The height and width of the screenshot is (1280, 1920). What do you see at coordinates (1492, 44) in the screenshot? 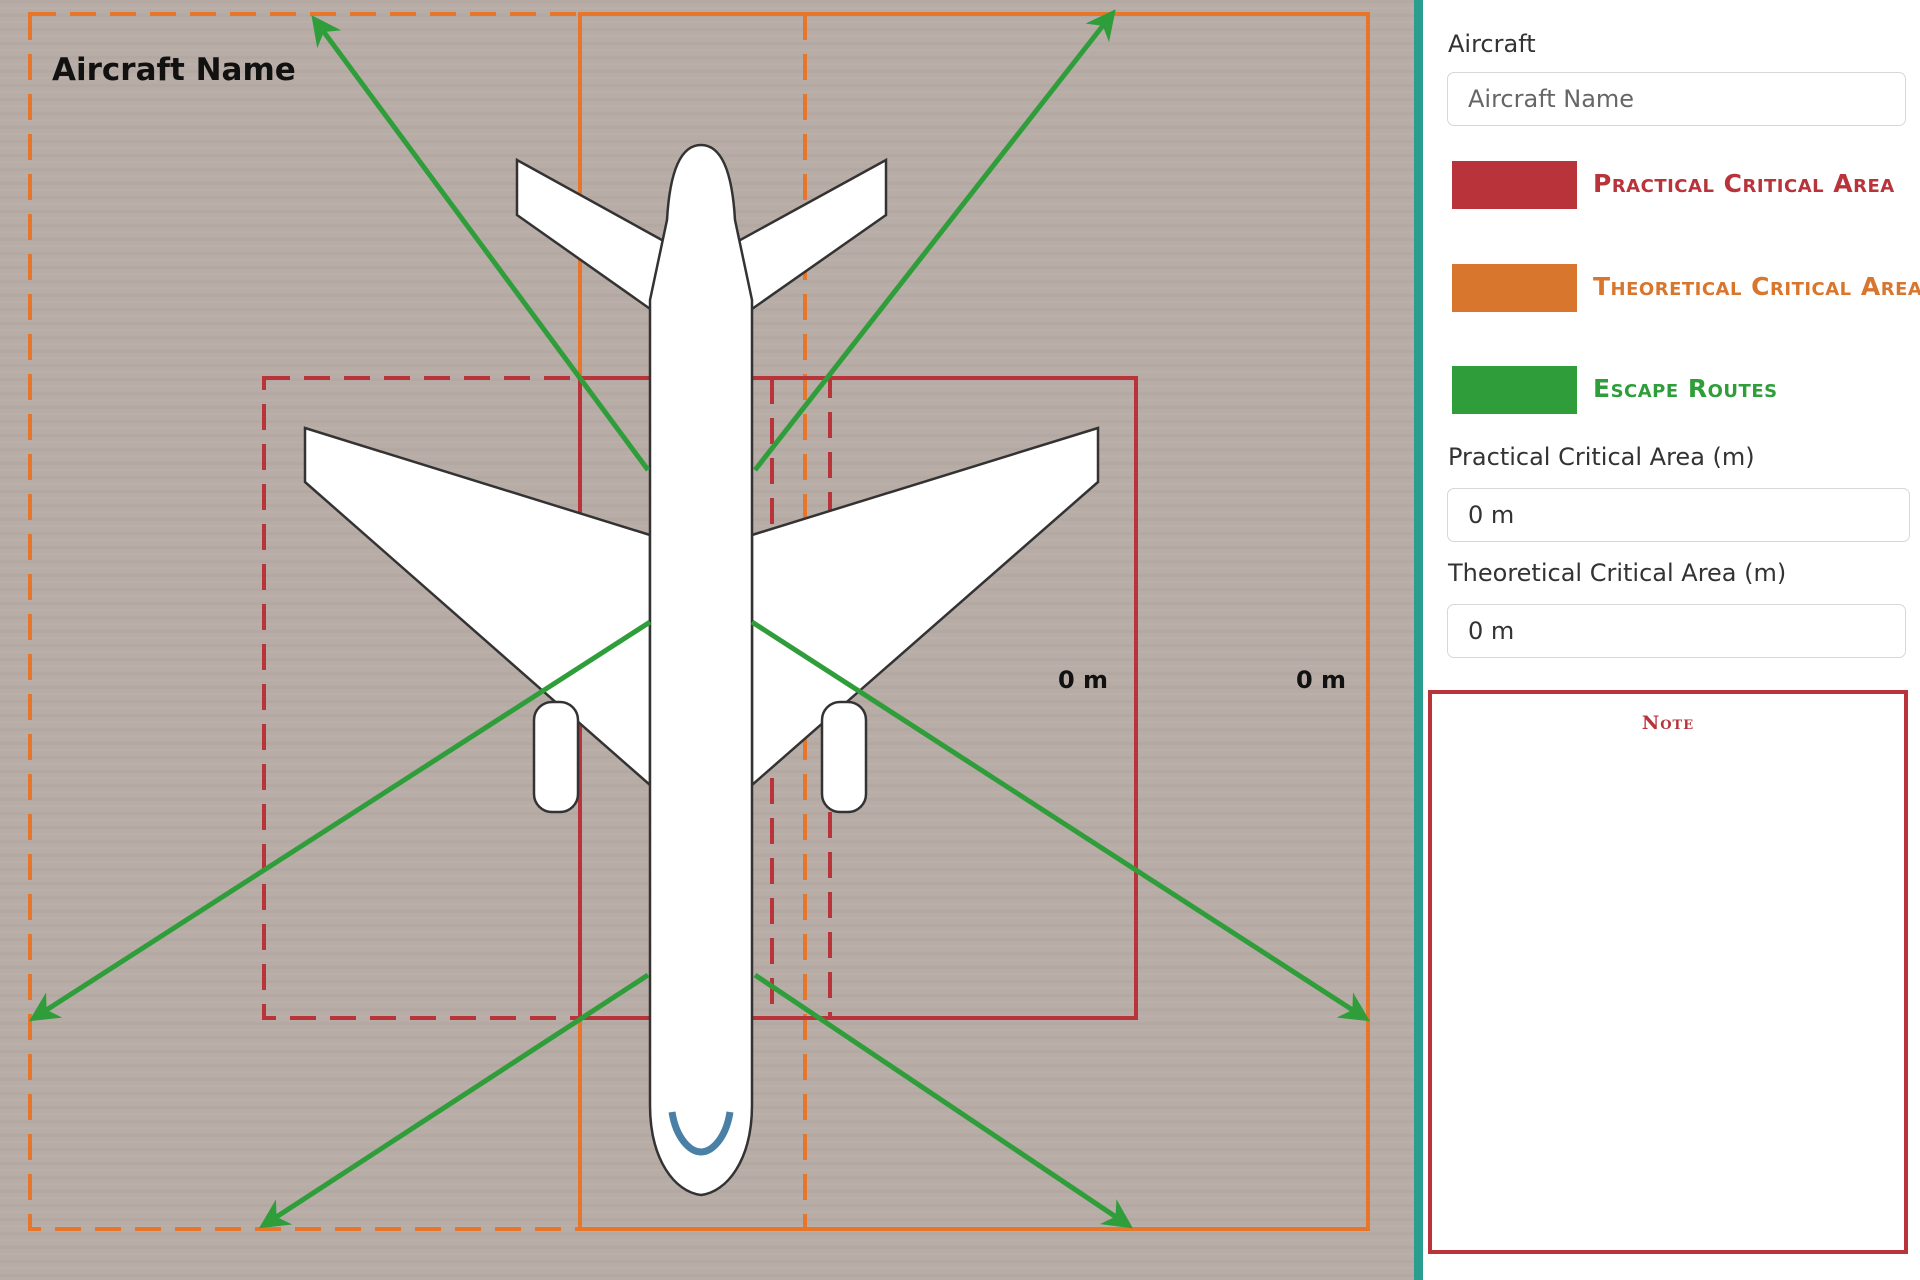
I see `aircraft-label: Aircraft` at bounding box center [1492, 44].